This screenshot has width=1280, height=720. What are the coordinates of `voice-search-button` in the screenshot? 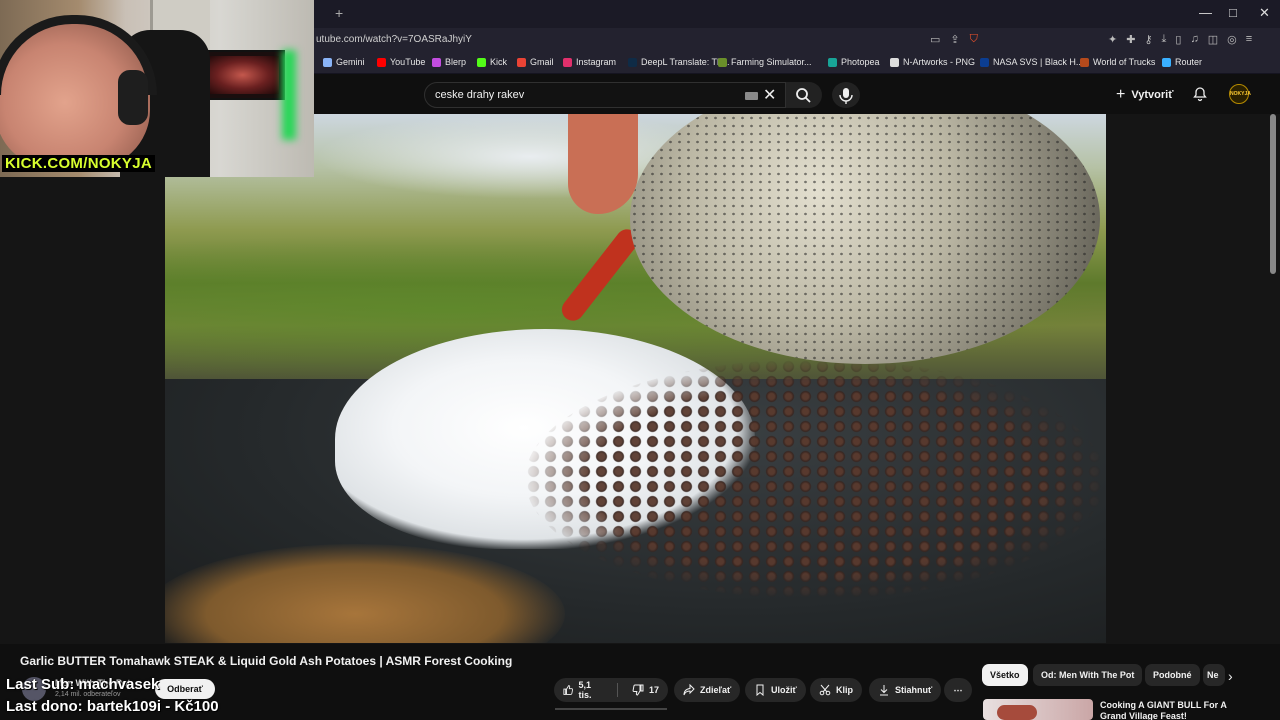 It's located at (846, 95).